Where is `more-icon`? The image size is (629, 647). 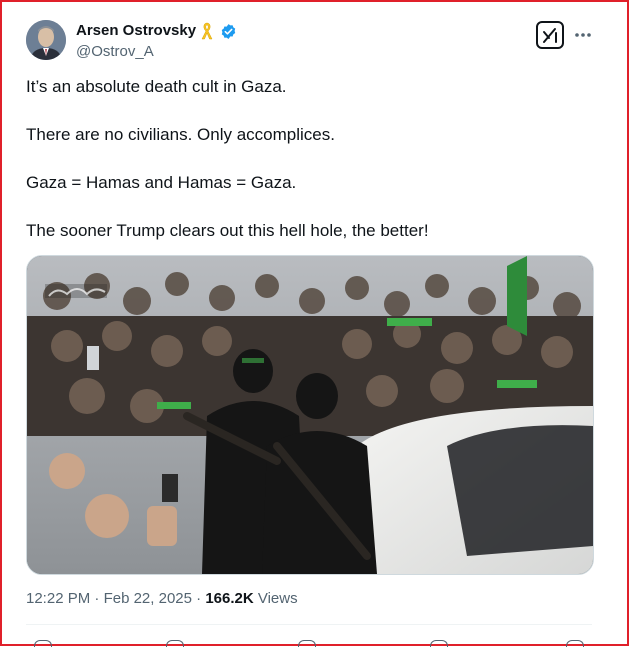
more-icon is located at coordinates (583, 35).